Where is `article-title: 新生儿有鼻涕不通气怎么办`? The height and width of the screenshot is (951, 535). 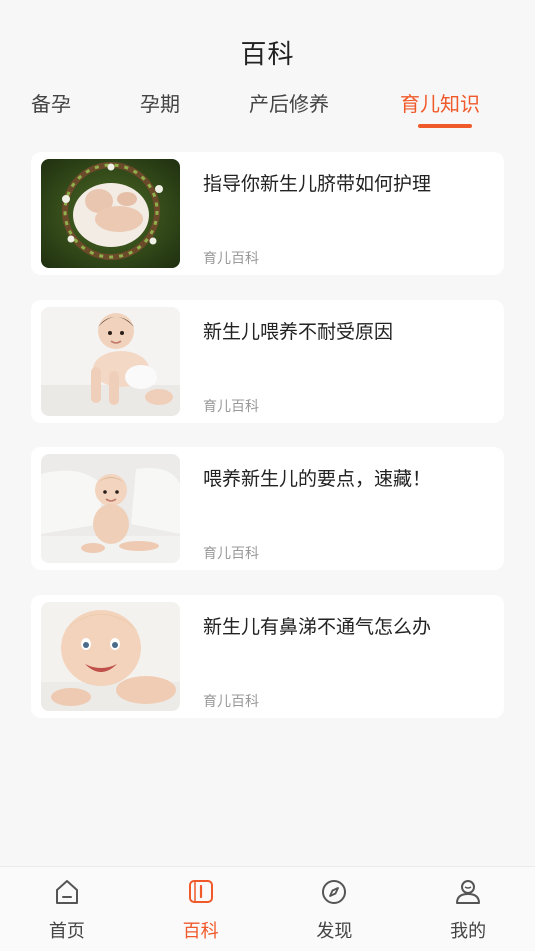 article-title: 新生儿有鼻涕不通气怎么办 is located at coordinates (317, 626).